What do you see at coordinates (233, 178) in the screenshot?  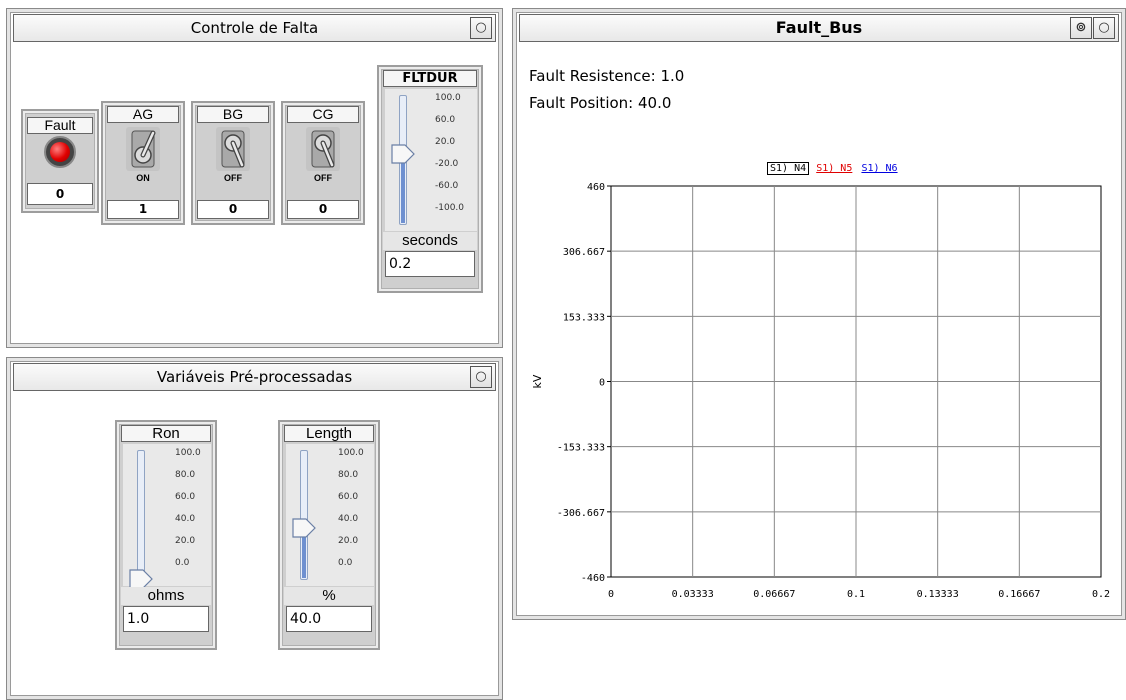 I see `bg-state: OFF` at bounding box center [233, 178].